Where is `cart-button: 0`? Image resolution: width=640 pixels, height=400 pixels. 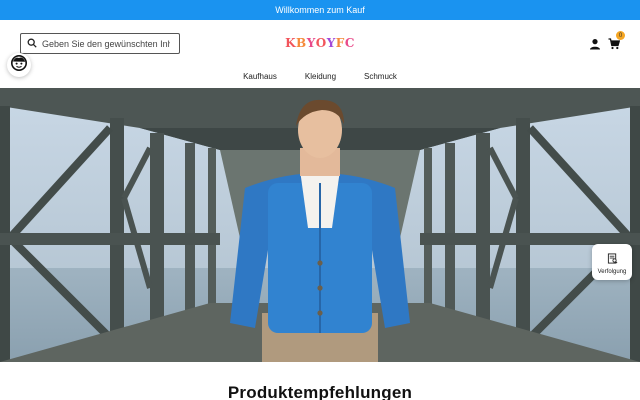 cart-button: 0 is located at coordinates (617, 40).